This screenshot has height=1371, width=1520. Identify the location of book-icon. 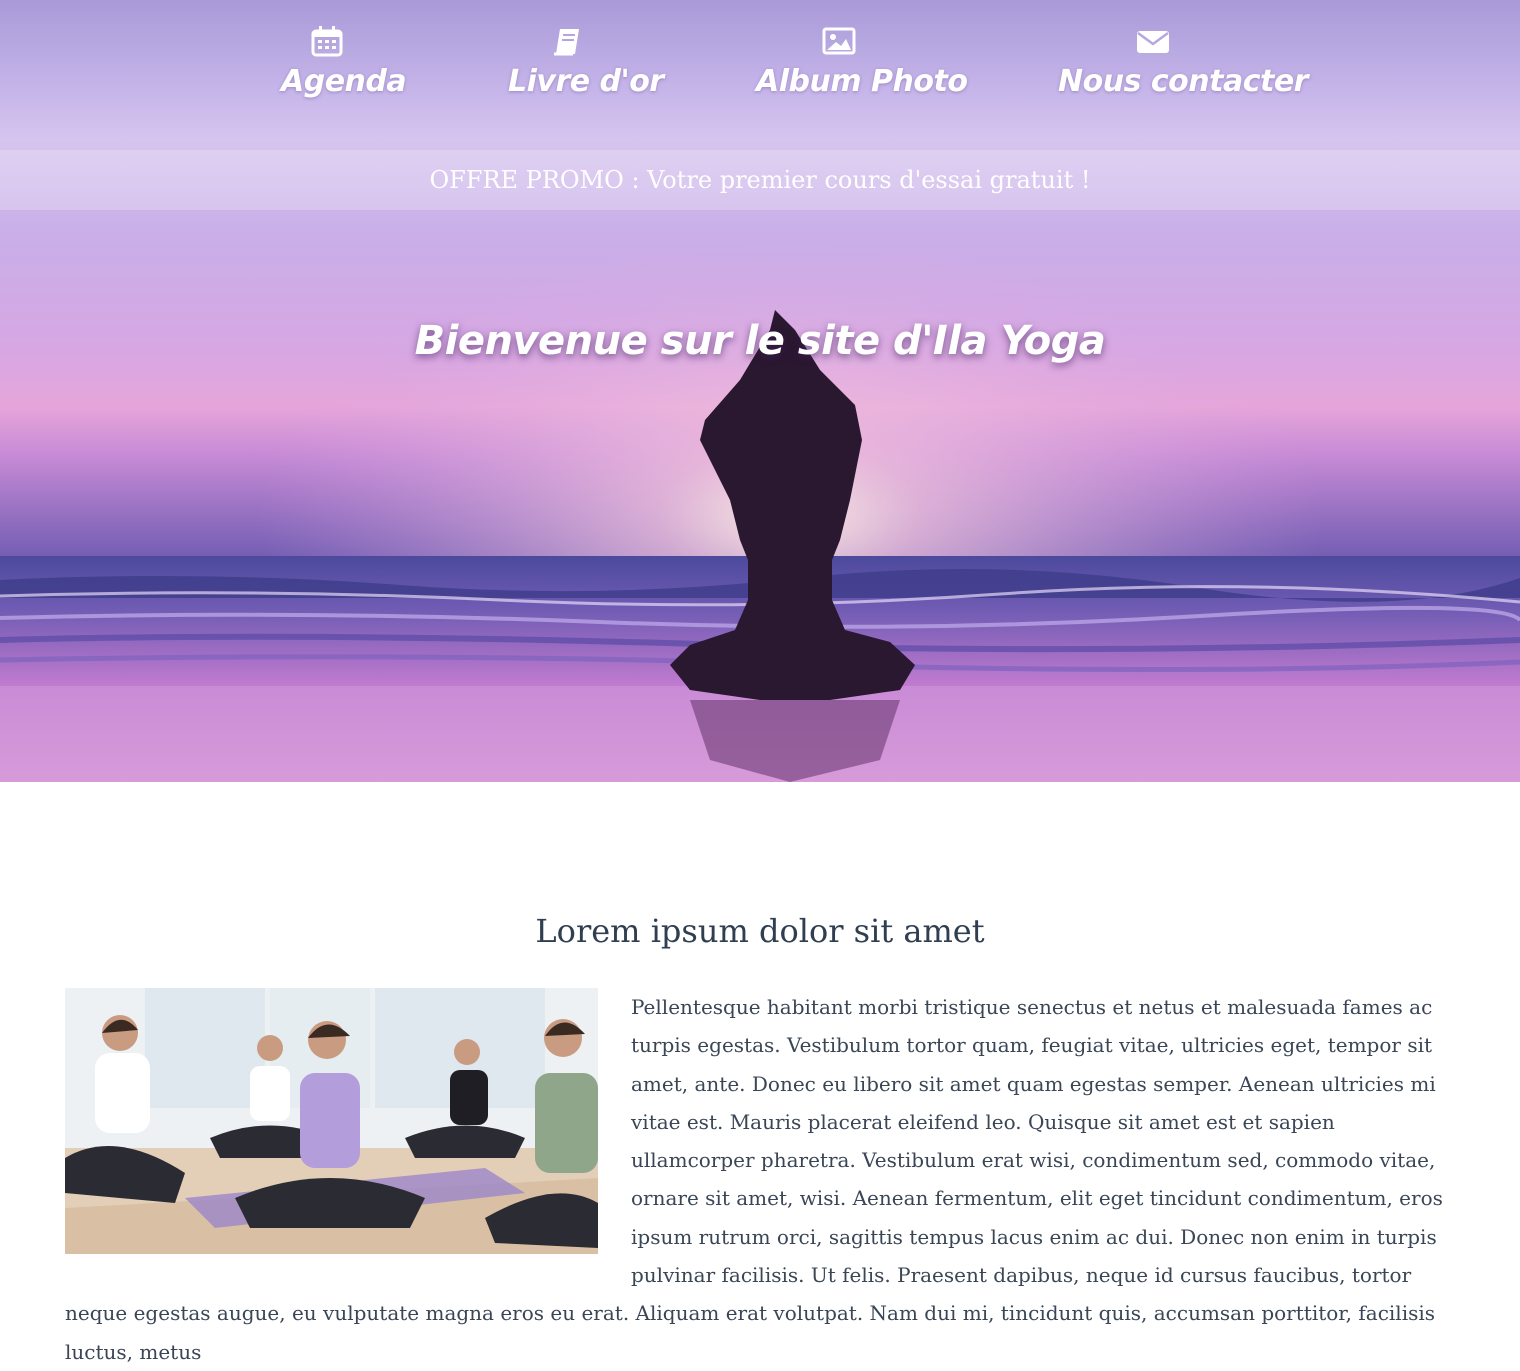
(566, 42).